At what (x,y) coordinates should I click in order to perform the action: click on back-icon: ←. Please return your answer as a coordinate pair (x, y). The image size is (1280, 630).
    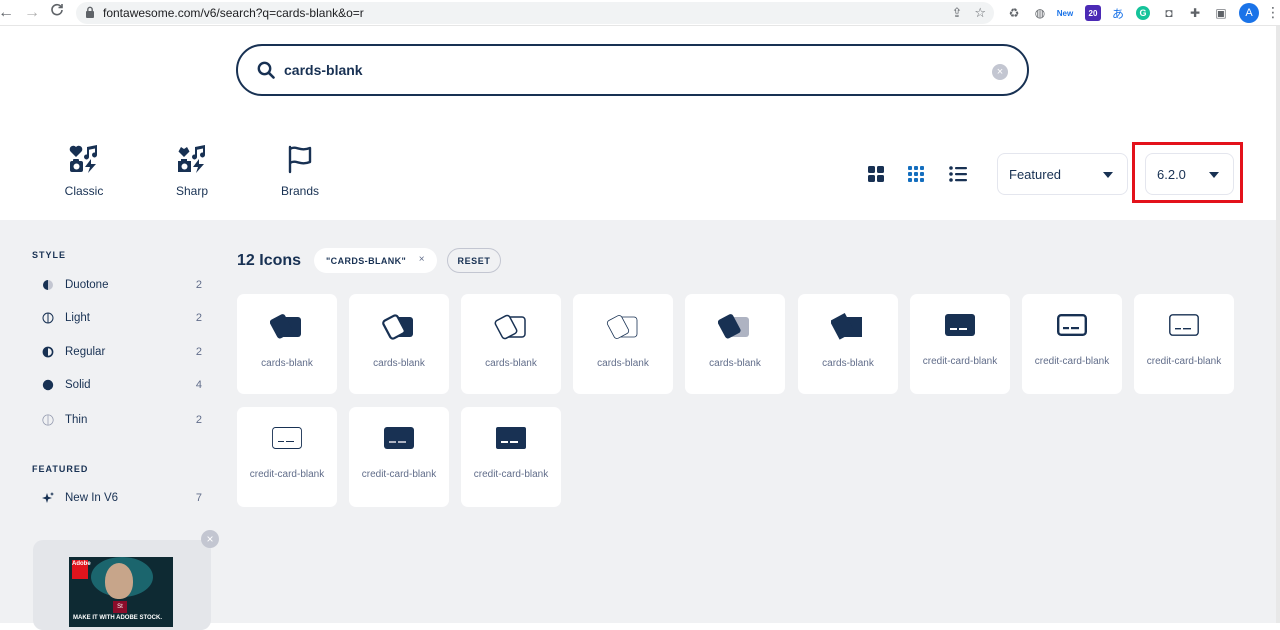
    Looking at the image, I should click on (8, 13).